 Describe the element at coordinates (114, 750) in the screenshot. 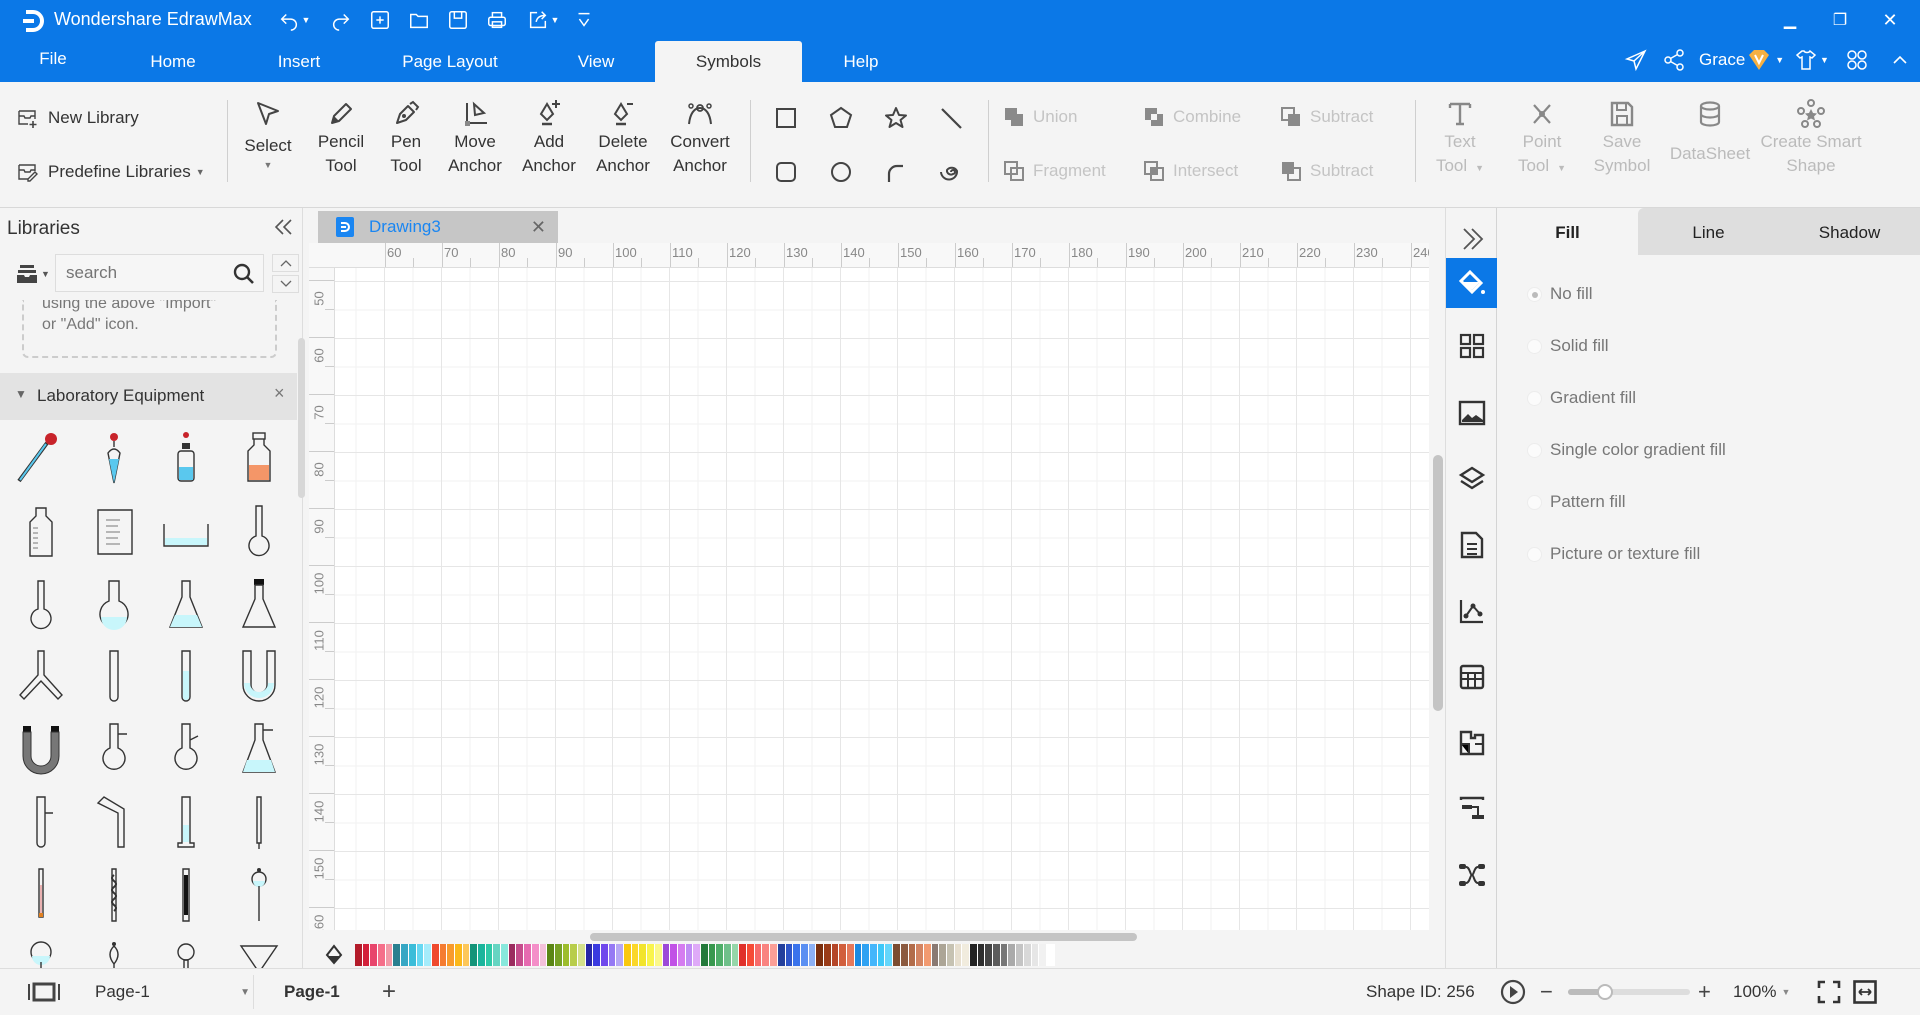

I see `symbol-distilling-flask` at that location.